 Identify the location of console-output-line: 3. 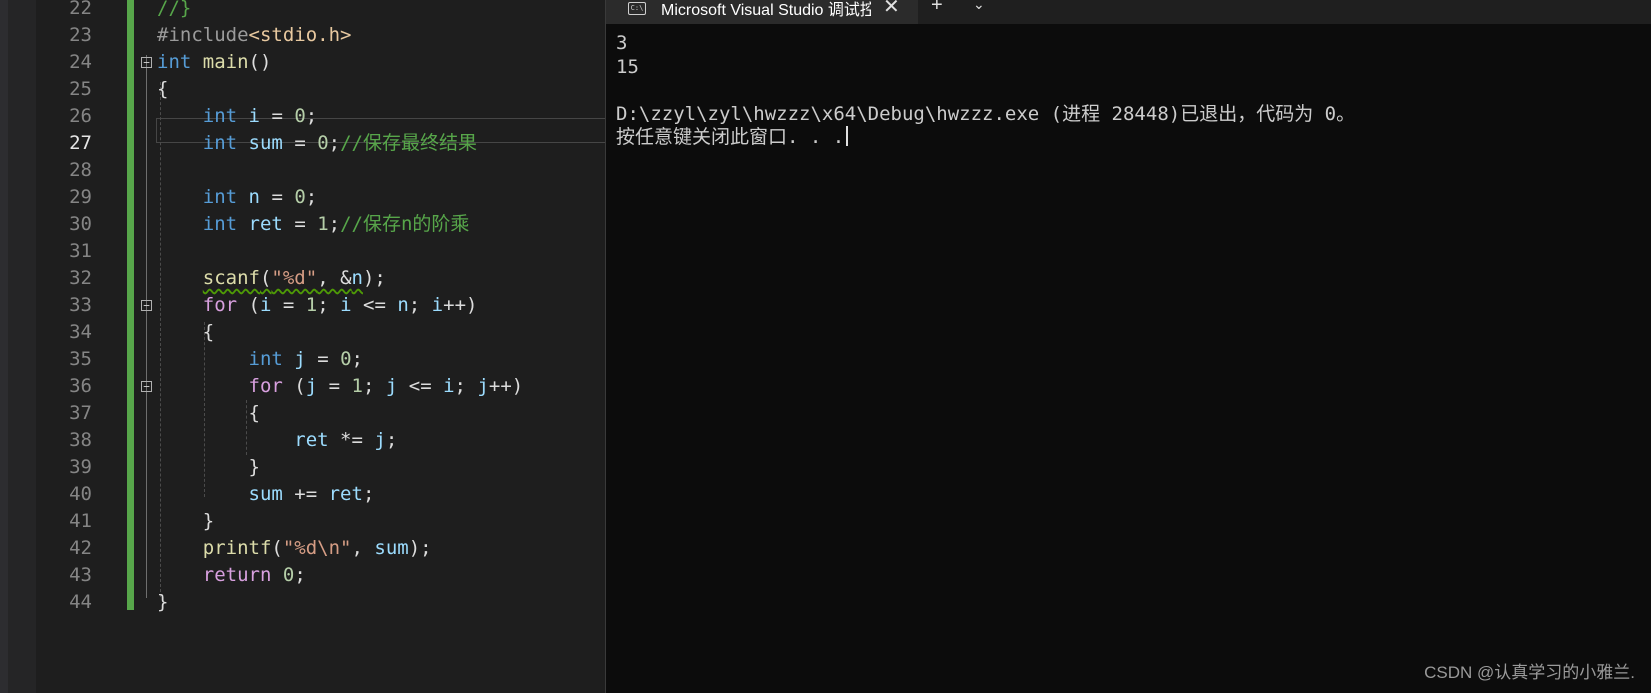
(622, 43).